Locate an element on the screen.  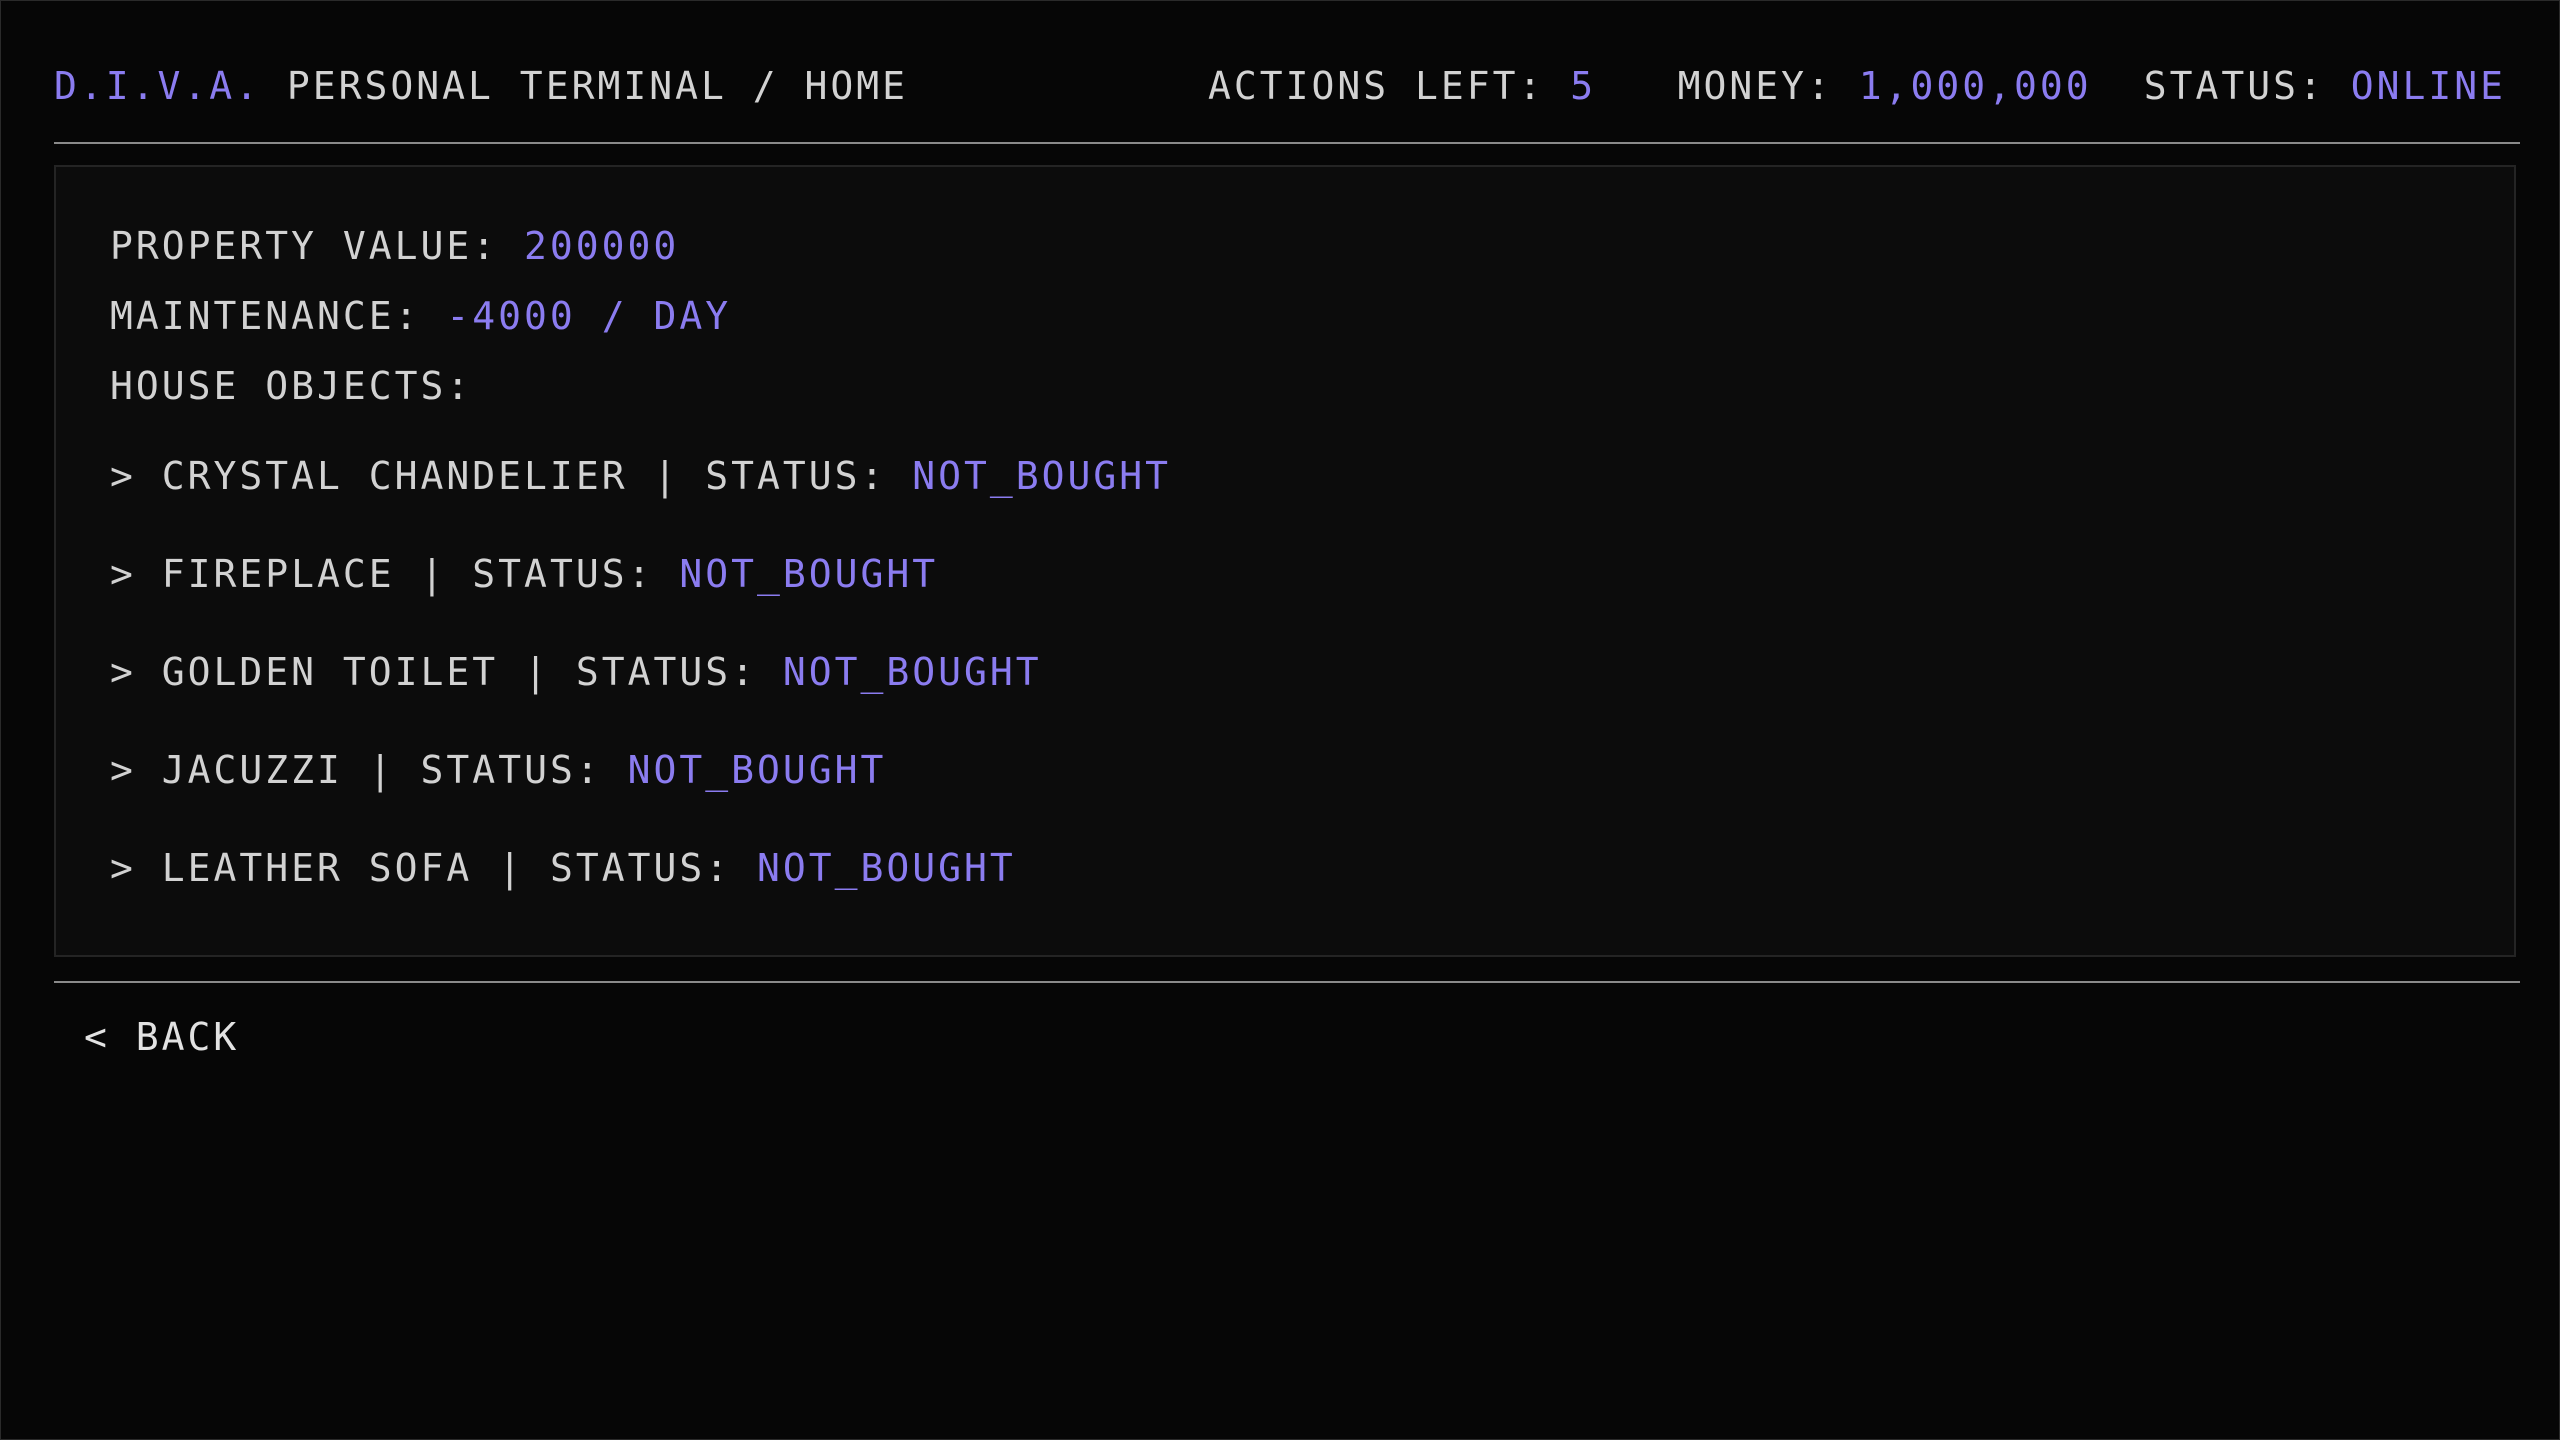
actions-left-value: 5 is located at coordinates (1583, 86).